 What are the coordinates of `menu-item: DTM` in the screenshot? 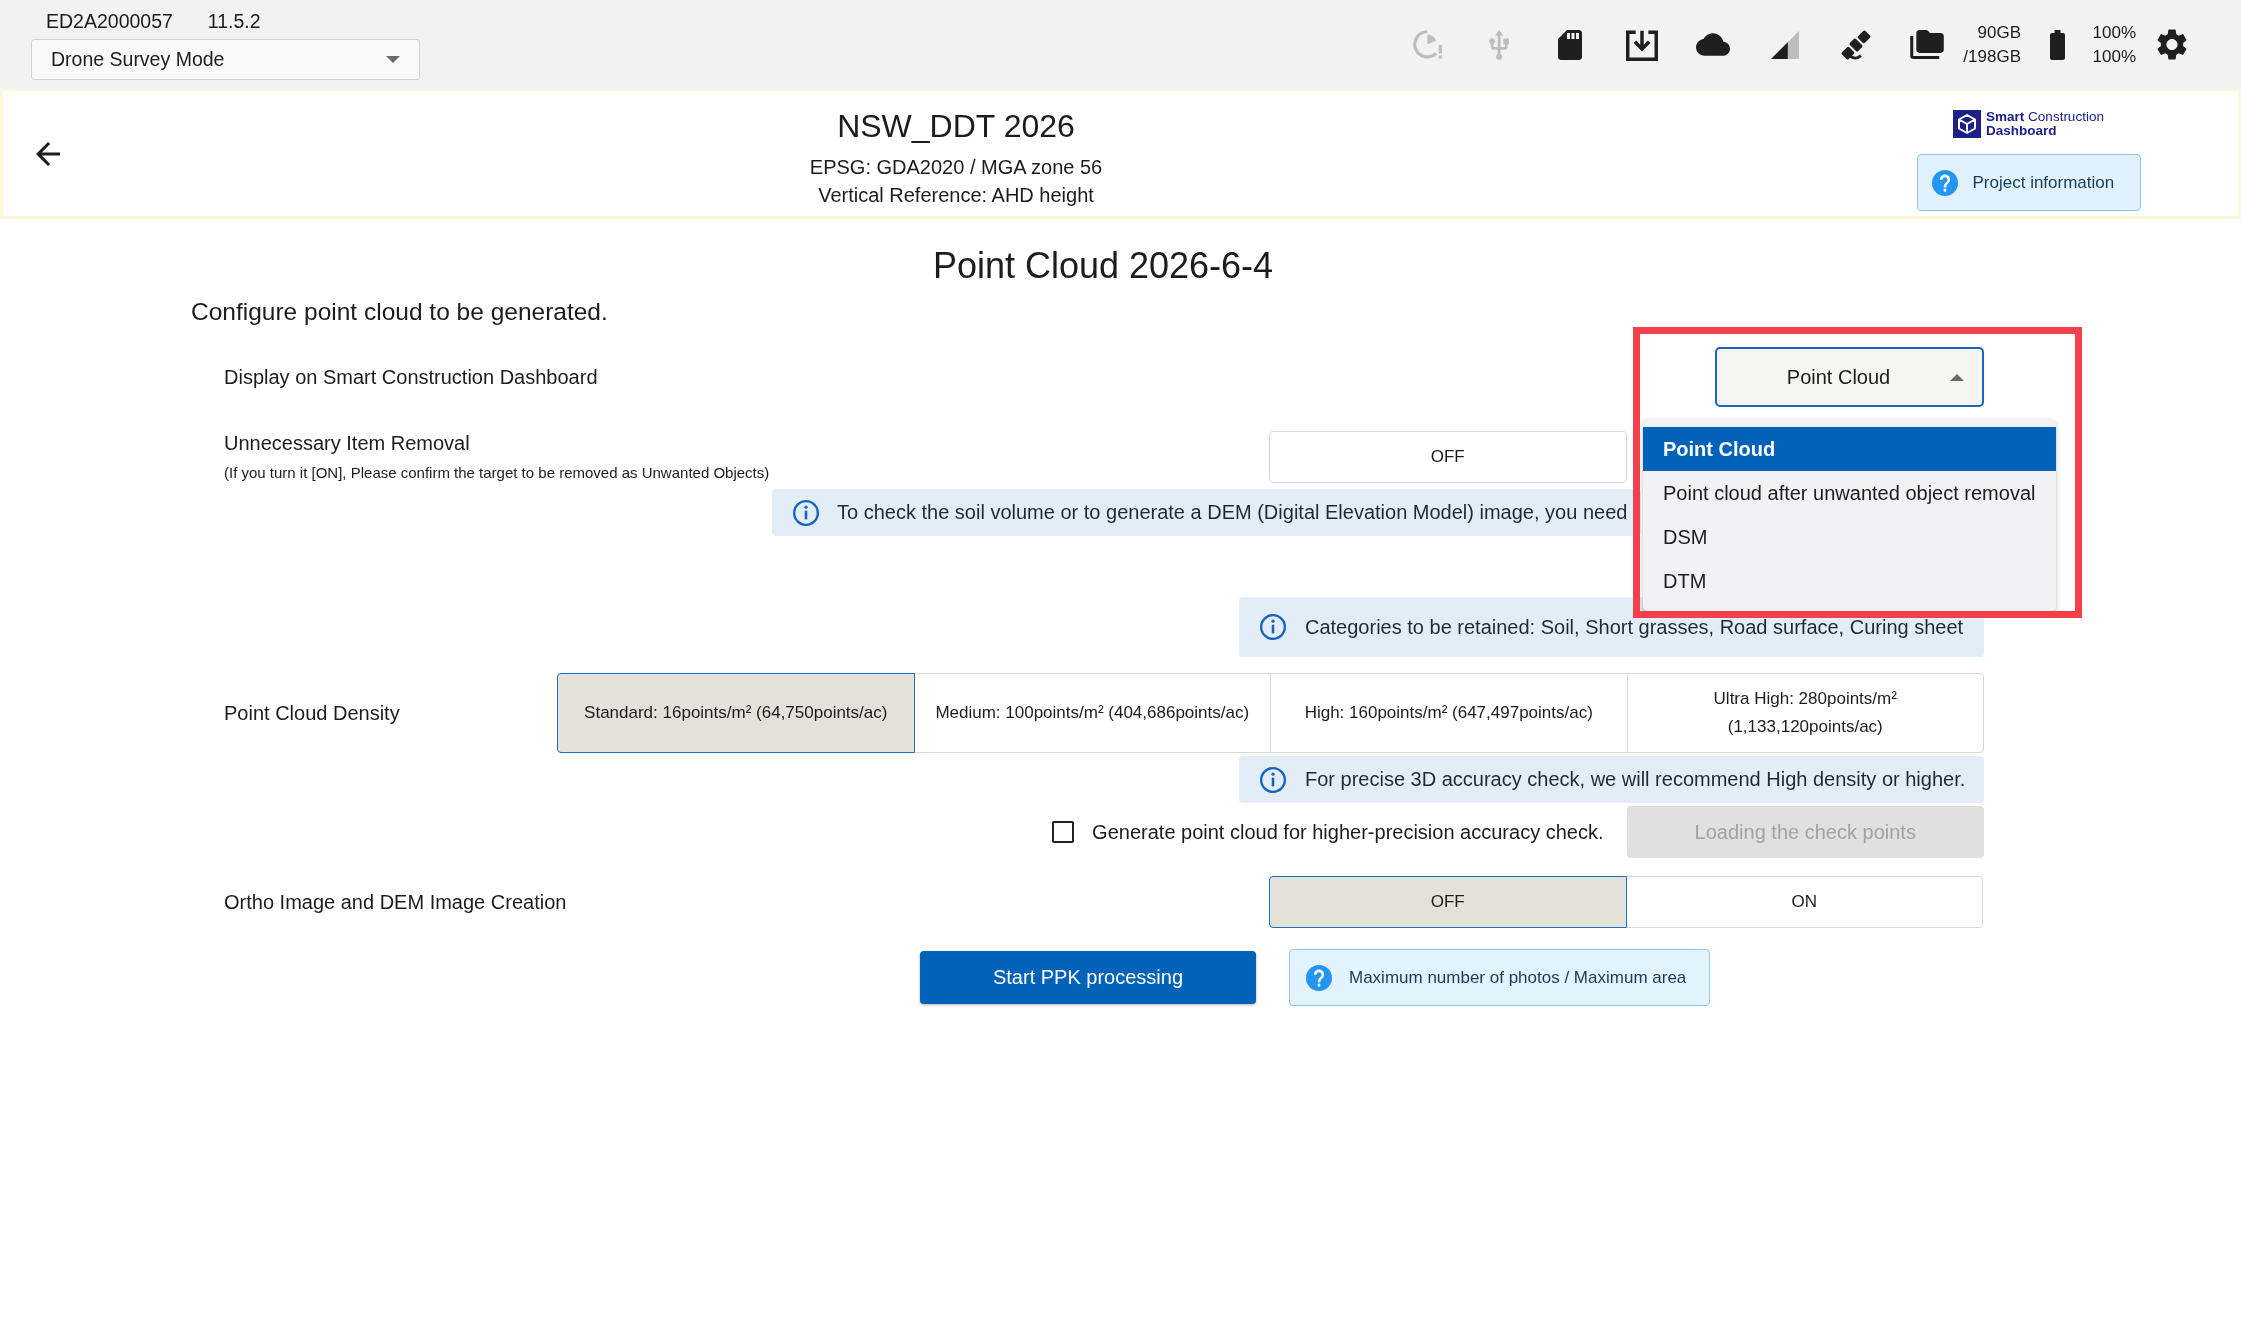 It's located at (1849, 581).